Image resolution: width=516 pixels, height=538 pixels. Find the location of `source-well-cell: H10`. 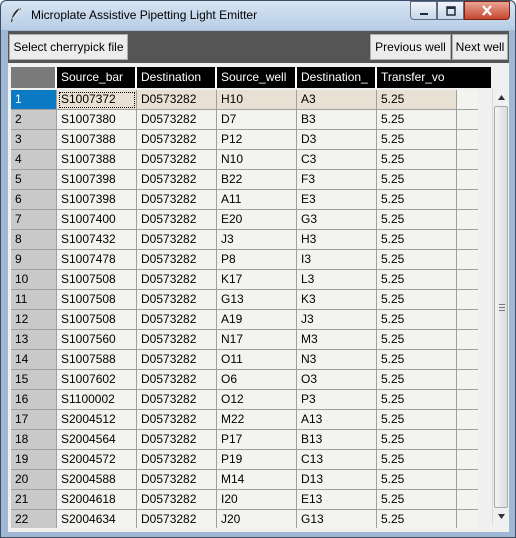

source-well-cell: H10 is located at coordinates (257, 100).